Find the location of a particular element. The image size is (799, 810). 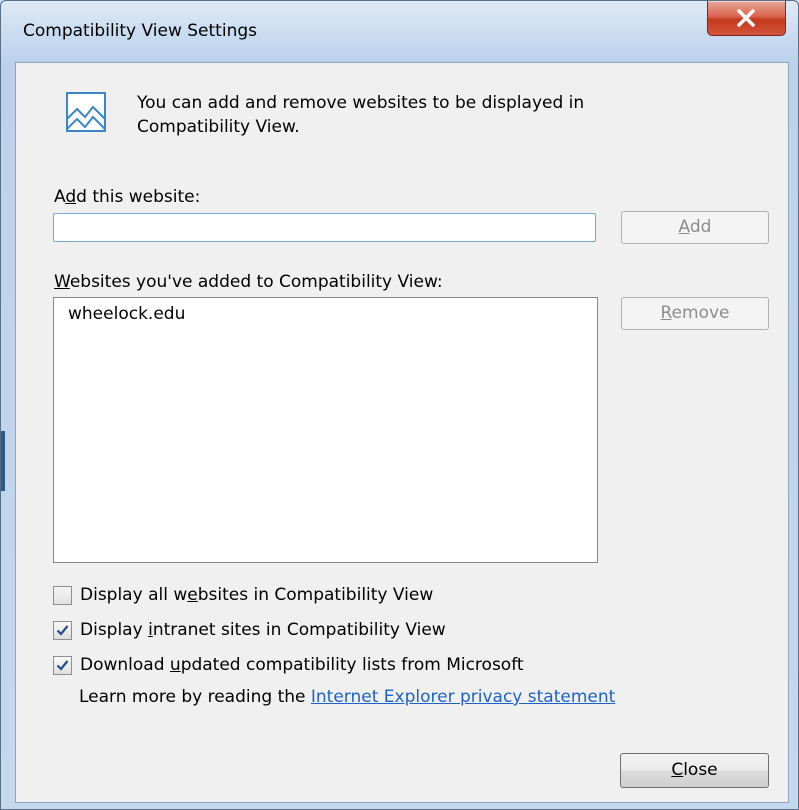

add-website-label: Add this website: is located at coordinates (127, 197).